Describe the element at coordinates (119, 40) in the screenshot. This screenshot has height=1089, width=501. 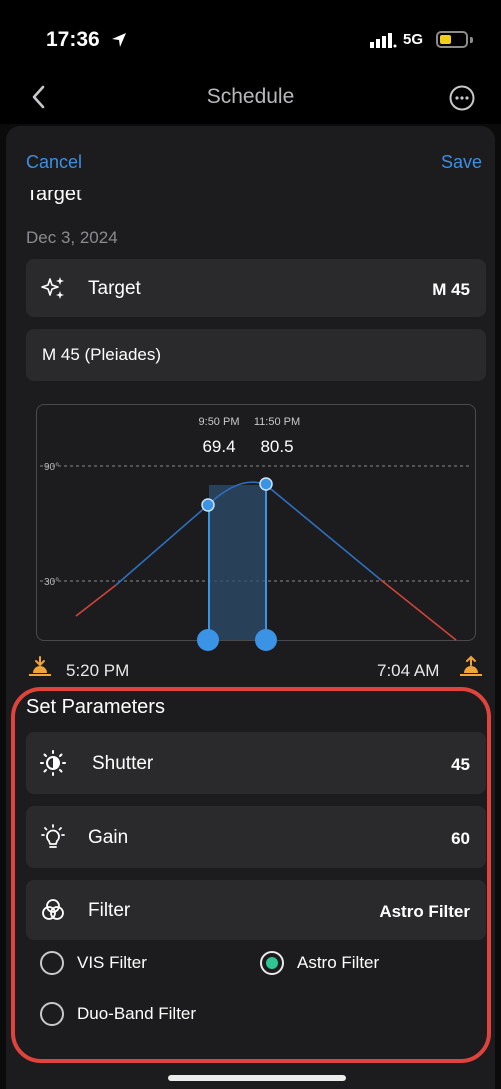
I see `location-arrow-icon` at that location.